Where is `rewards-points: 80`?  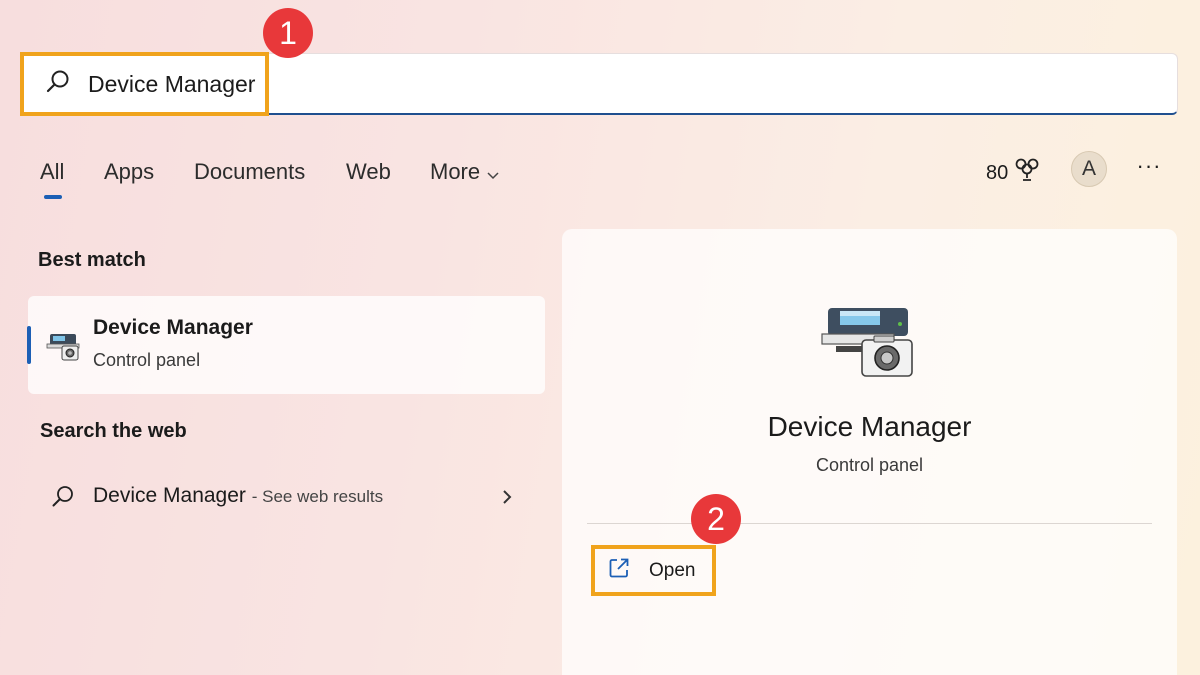
rewards-points: 80 is located at coordinates (1013, 173).